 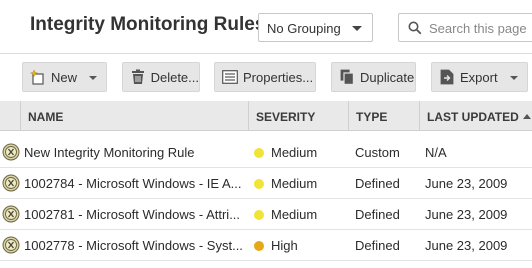 I want to click on page-title: Integrity Monitoring Rules, so click(x=148, y=24).